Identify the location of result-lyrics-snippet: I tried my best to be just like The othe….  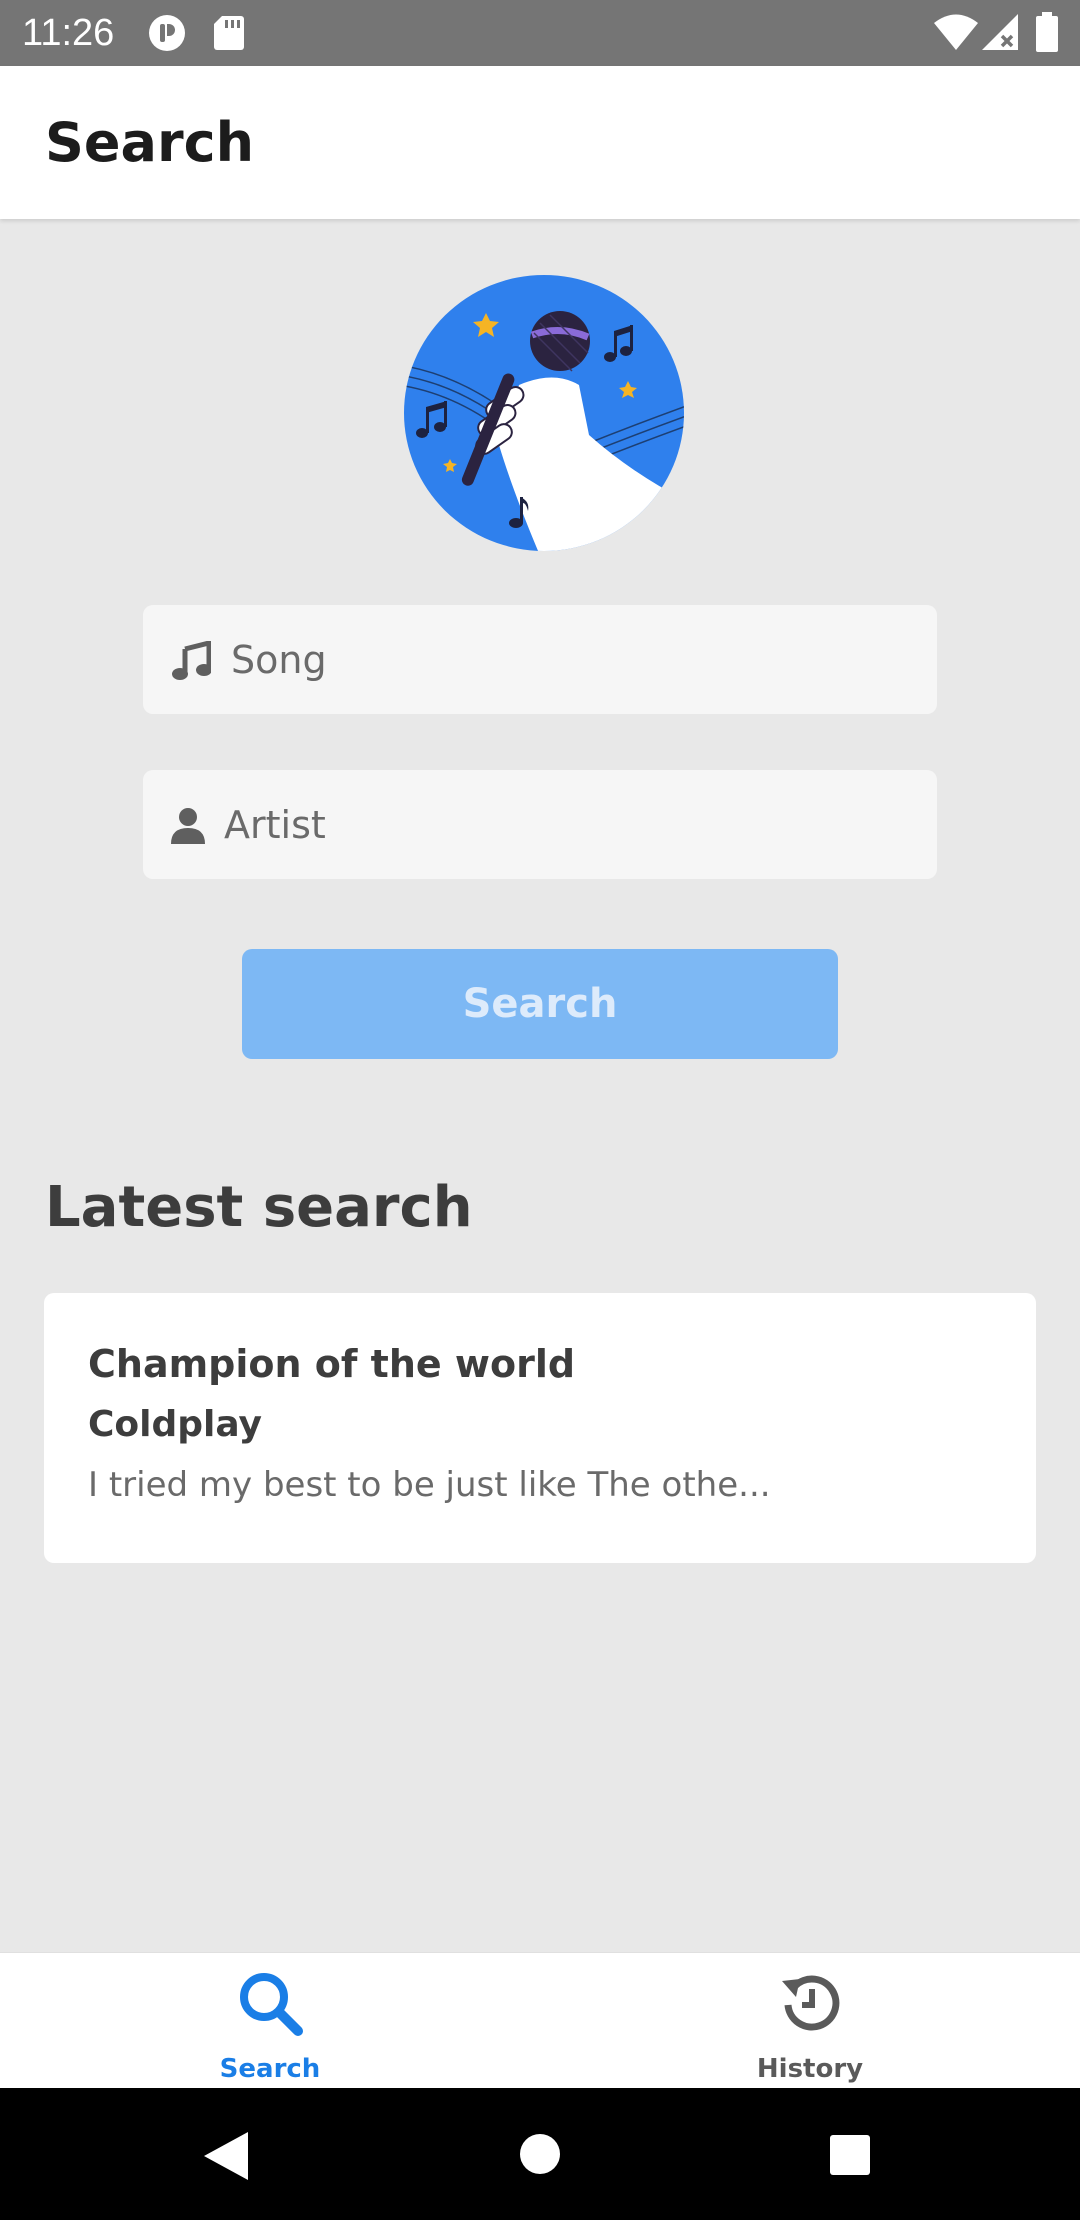
(429, 1485).